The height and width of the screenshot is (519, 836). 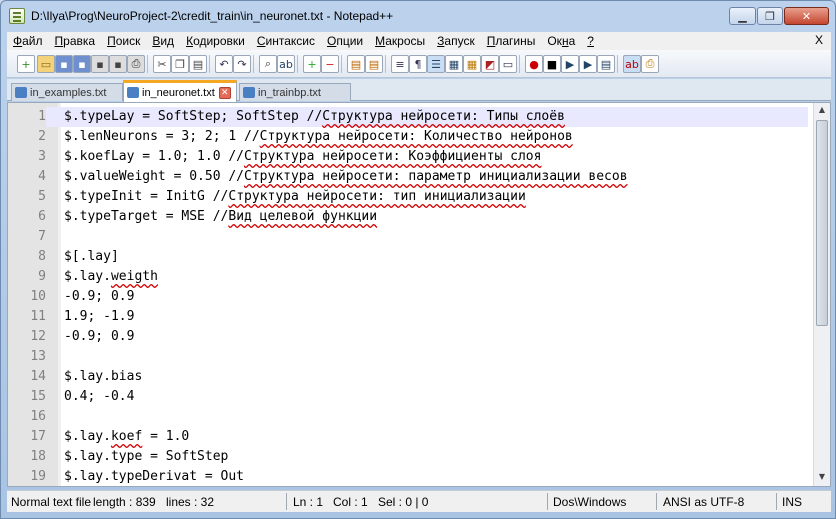 I want to click on tab-in-neuronet-txt: in_neuronet.txt ✕, so click(x=180, y=91).